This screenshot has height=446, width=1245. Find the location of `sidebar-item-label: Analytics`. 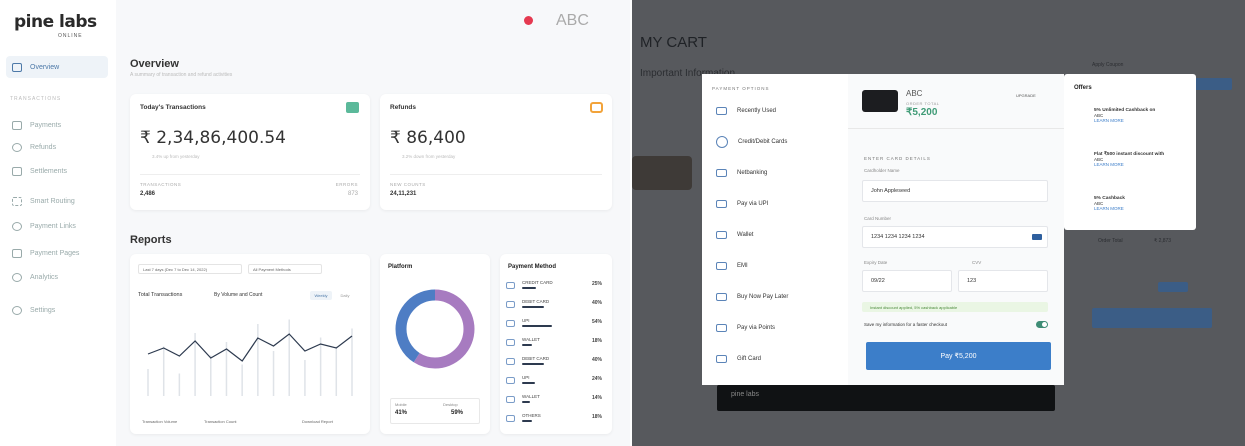

sidebar-item-label: Analytics is located at coordinates (44, 277).